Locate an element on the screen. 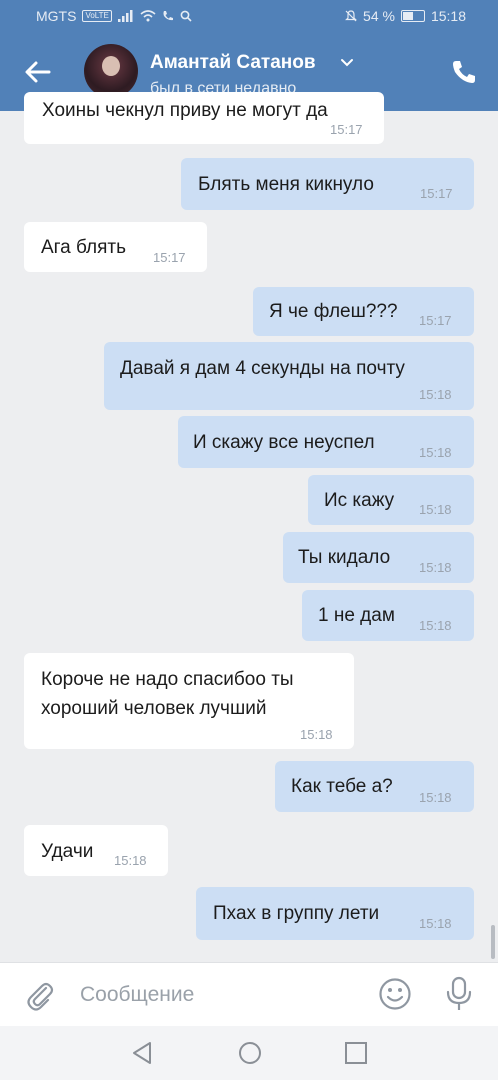 Image resolution: width=498 pixels, height=1080 pixels. nav-home-icon is located at coordinates (250, 1053).